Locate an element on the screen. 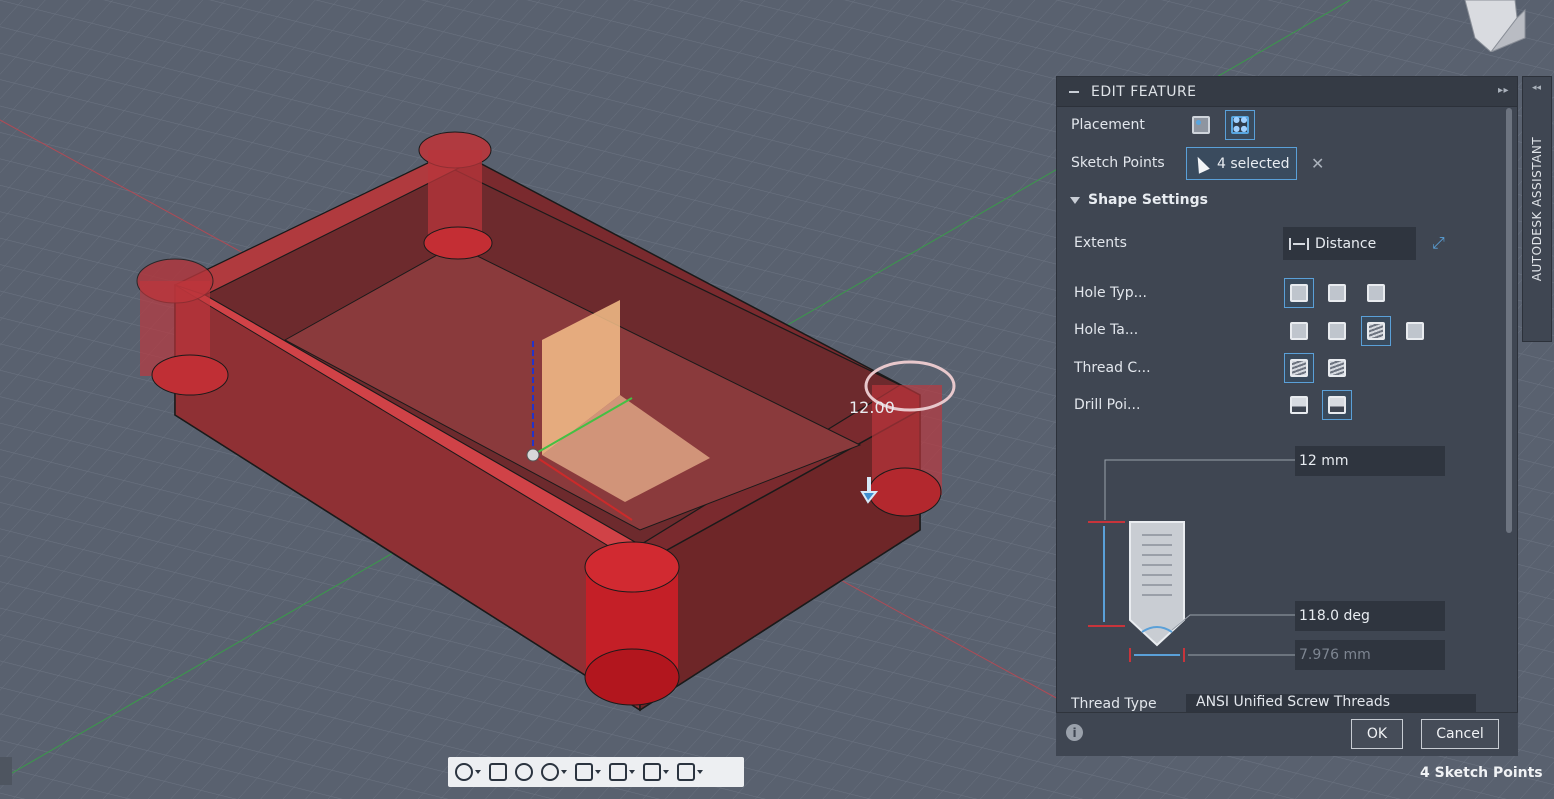  angled-drill-icon is located at coordinates (1337, 405).